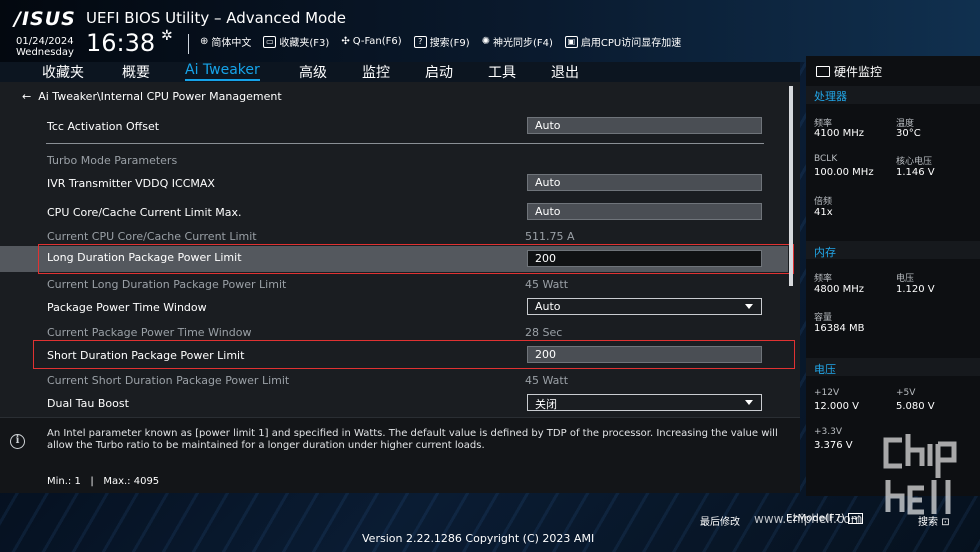  Describe the element at coordinates (833, 445) in the screenshot. I see `v33-value: 3.376 V` at that location.